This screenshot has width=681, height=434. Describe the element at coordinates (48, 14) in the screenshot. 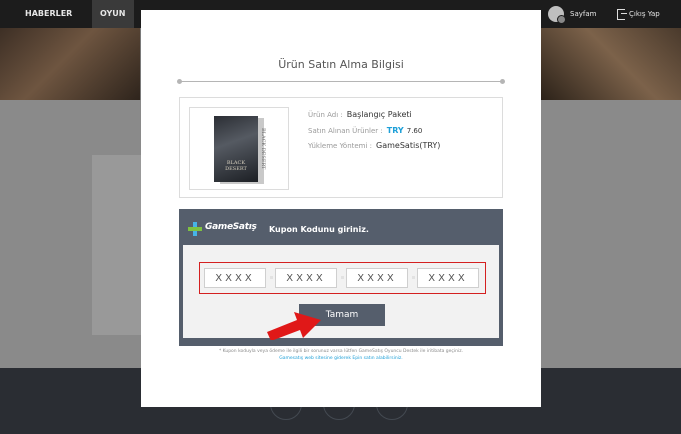

I see `nav-item-haberler: HABERLER` at that location.